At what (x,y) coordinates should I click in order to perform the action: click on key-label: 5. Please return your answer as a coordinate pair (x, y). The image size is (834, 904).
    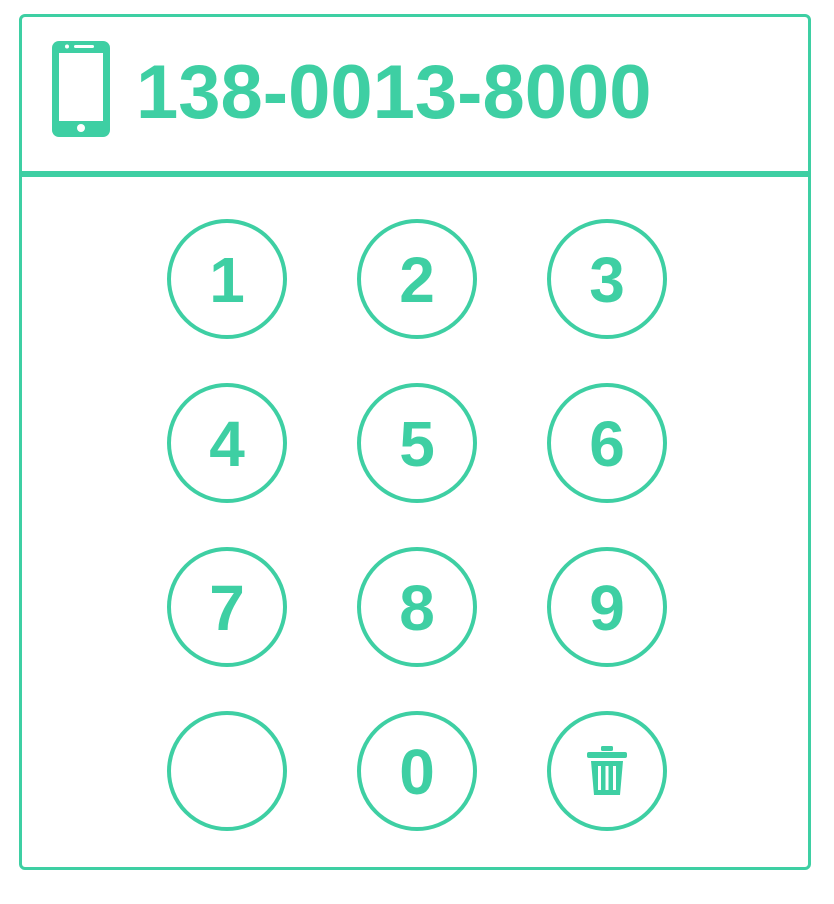
    Looking at the image, I should click on (417, 444).